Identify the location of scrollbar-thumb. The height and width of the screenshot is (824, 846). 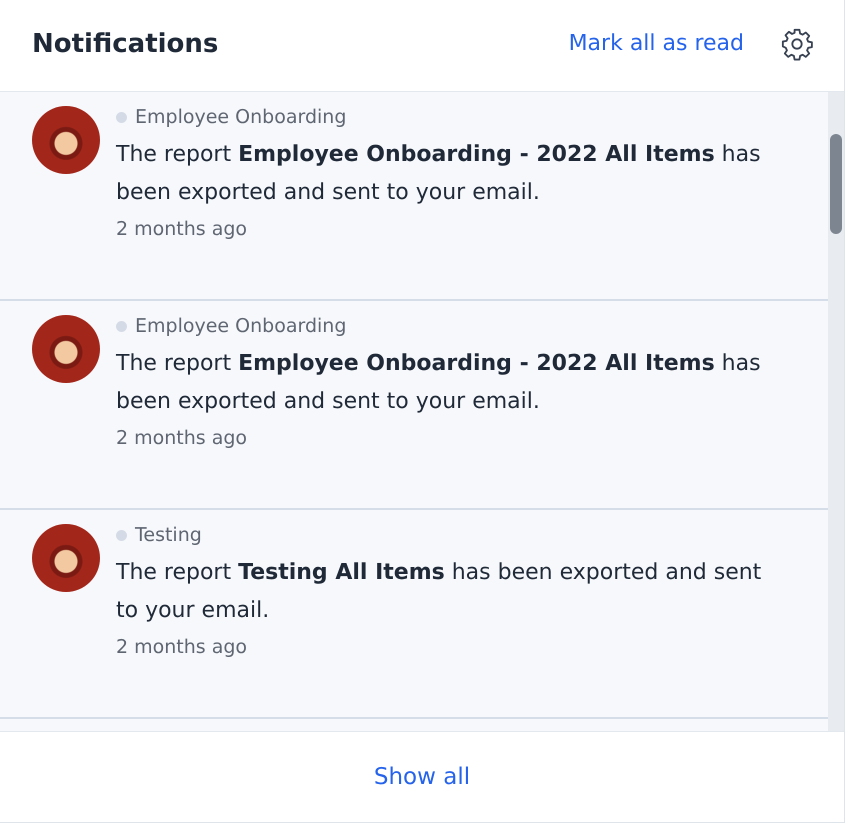
(836, 184).